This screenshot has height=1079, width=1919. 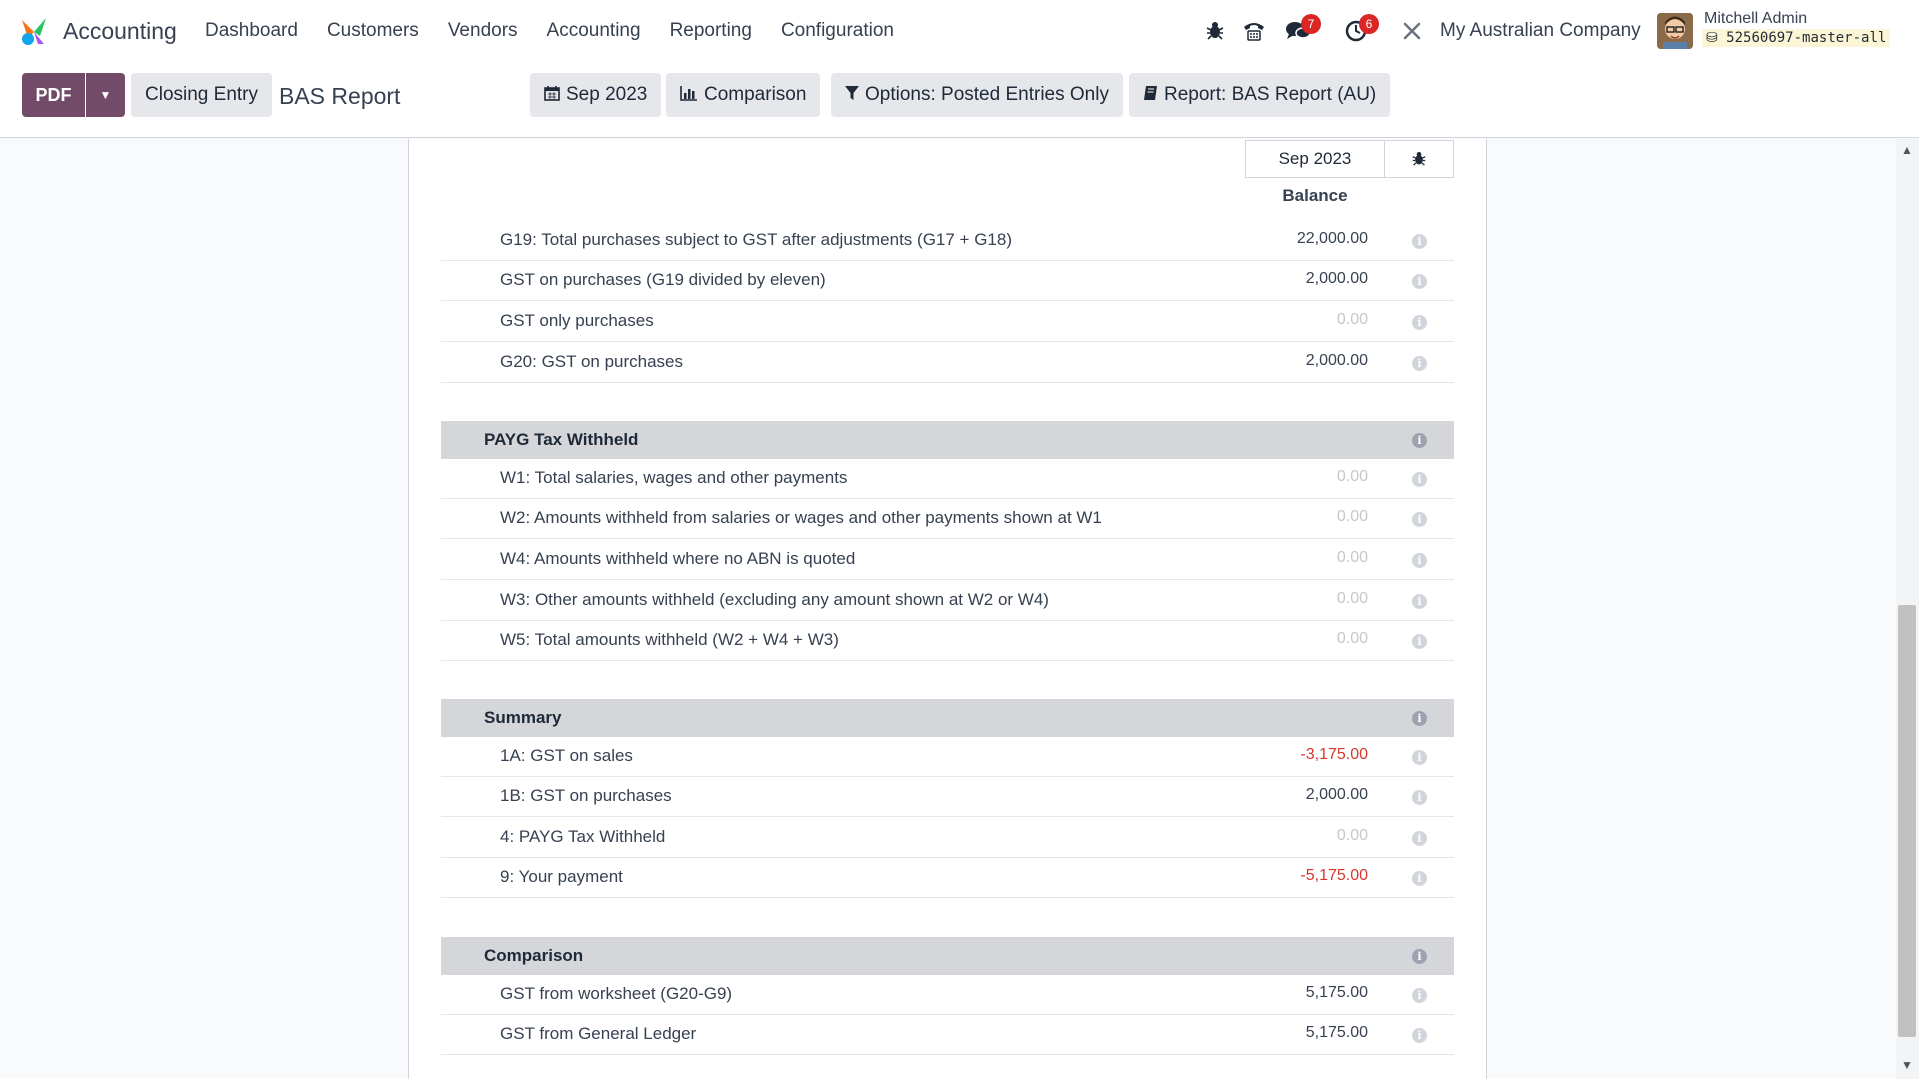 What do you see at coordinates (201, 95) in the screenshot?
I see `closing-entry-button: Closing Entry` at bounding box center [201, 95].